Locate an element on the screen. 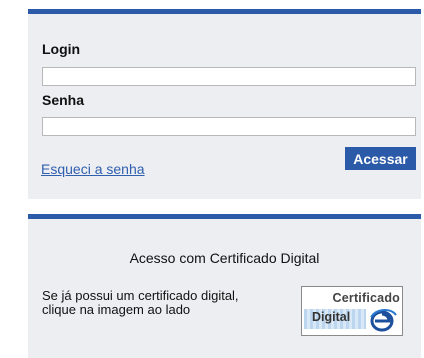  e-icon is located at coordinates (383, 320).